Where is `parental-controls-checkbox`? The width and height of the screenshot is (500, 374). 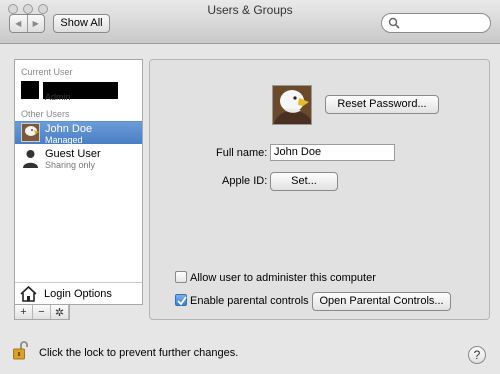 parental-controls-checkbox is located at coordinates (181, 300).